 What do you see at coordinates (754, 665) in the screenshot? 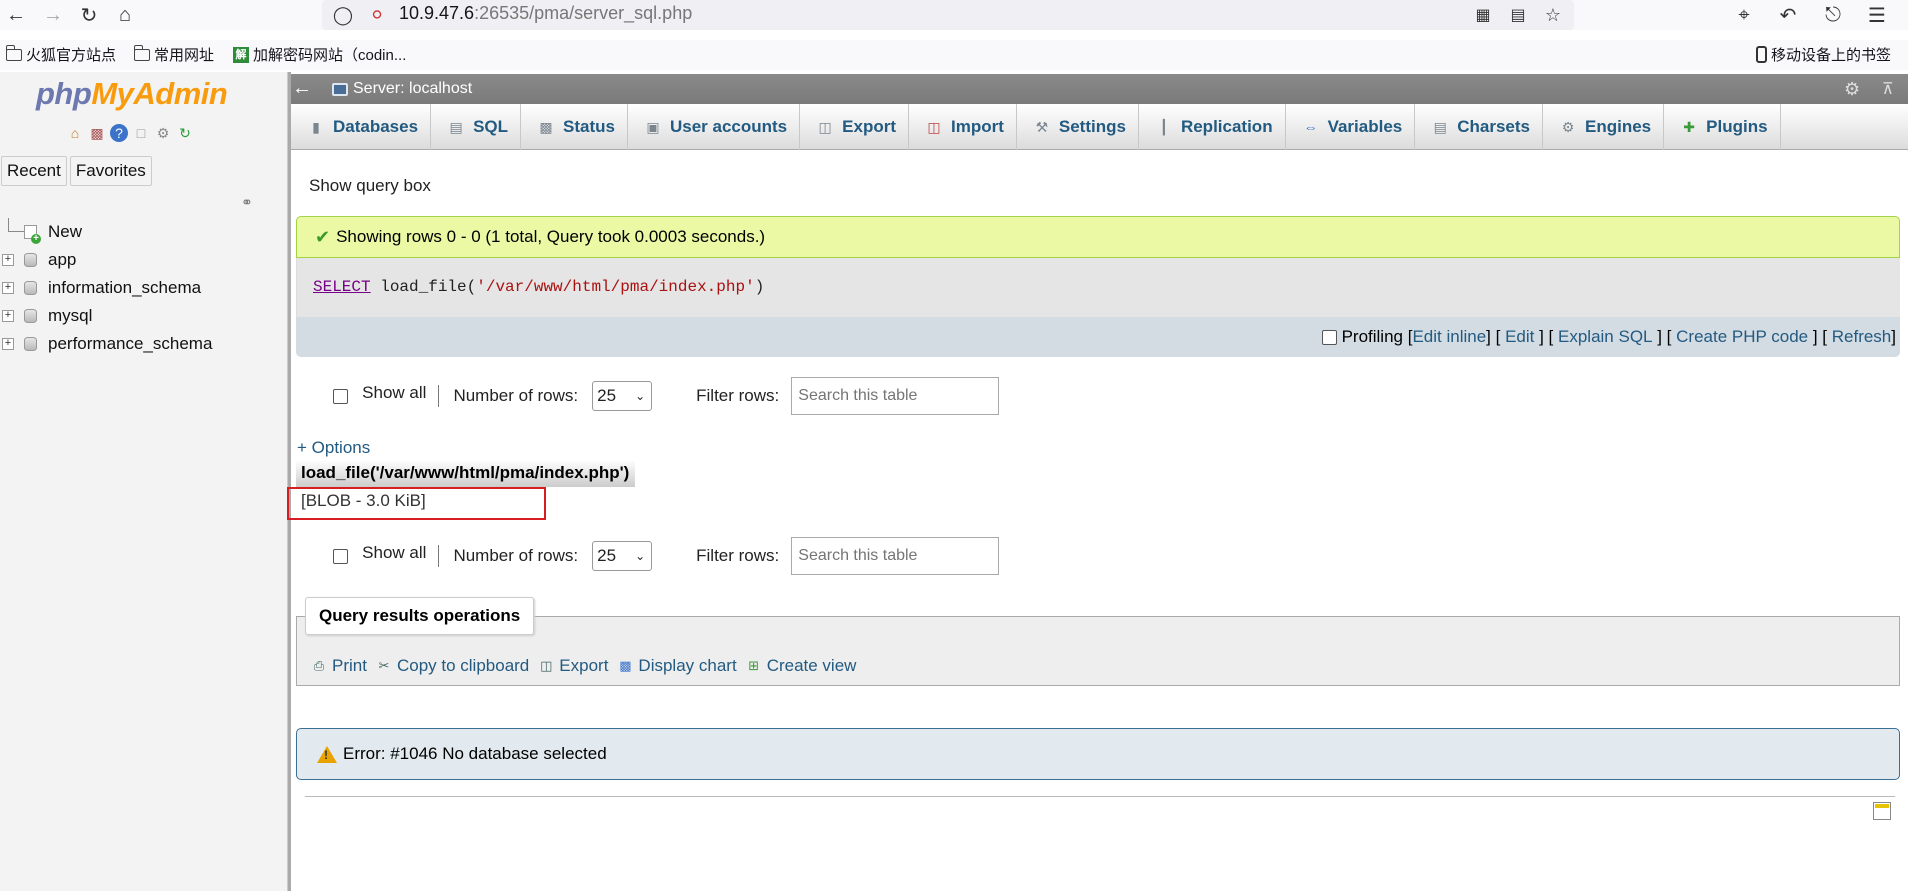
I see `create-view-icon: ⊞` at bounding box center [754, 665].